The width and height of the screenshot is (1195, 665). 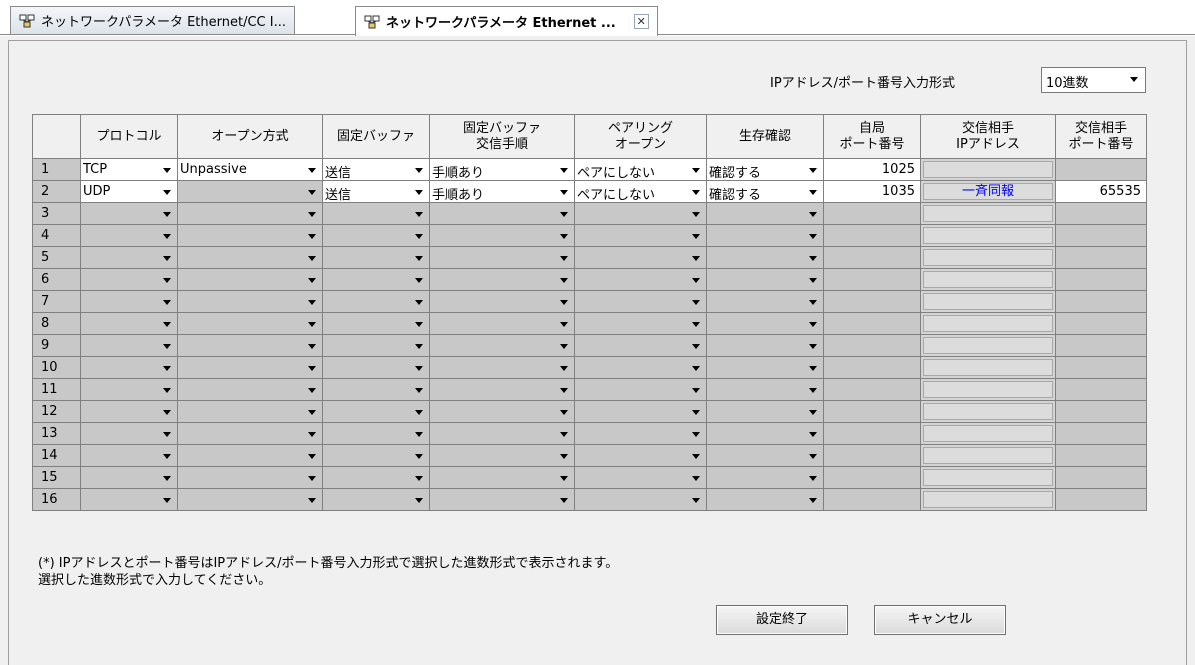 What do you see at coordinates (872, 169) in the screenshot?
I see `local-port-input: 1025` at bounding box center [872, 169].